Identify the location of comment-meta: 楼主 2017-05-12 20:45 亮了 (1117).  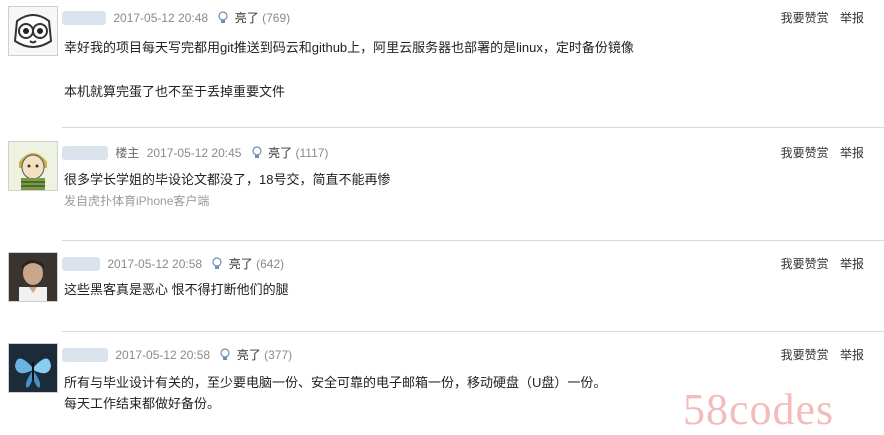
(195, 152).